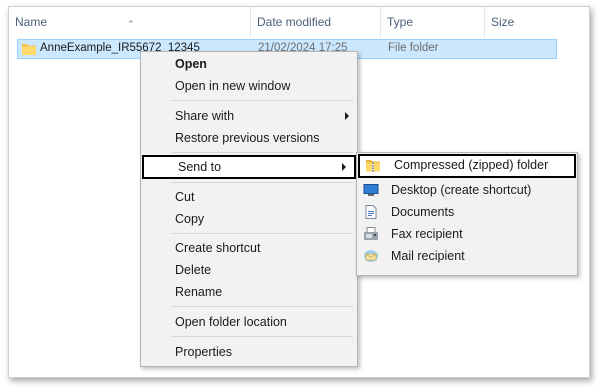 The image size is (602, 388). I want to click on column-header-name: Name ⌃, so click(130, 22).